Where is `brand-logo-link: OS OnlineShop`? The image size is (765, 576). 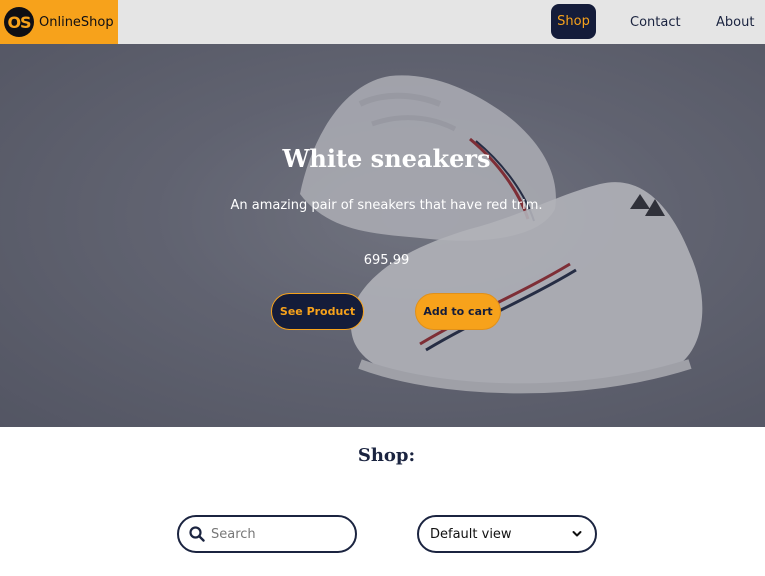 brand-logo-link: OS OnlineShop is located at coordinates (59, 22).